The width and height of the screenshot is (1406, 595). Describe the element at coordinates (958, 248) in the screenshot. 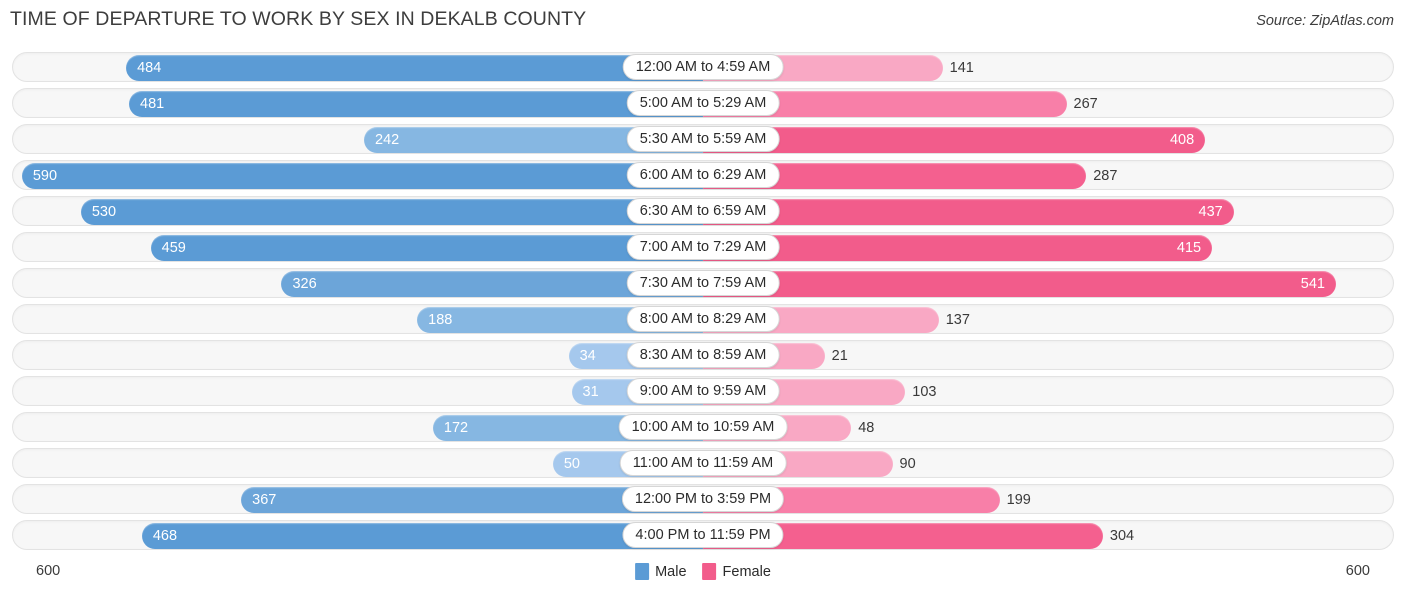

I see `female-bar: 415` at that location.